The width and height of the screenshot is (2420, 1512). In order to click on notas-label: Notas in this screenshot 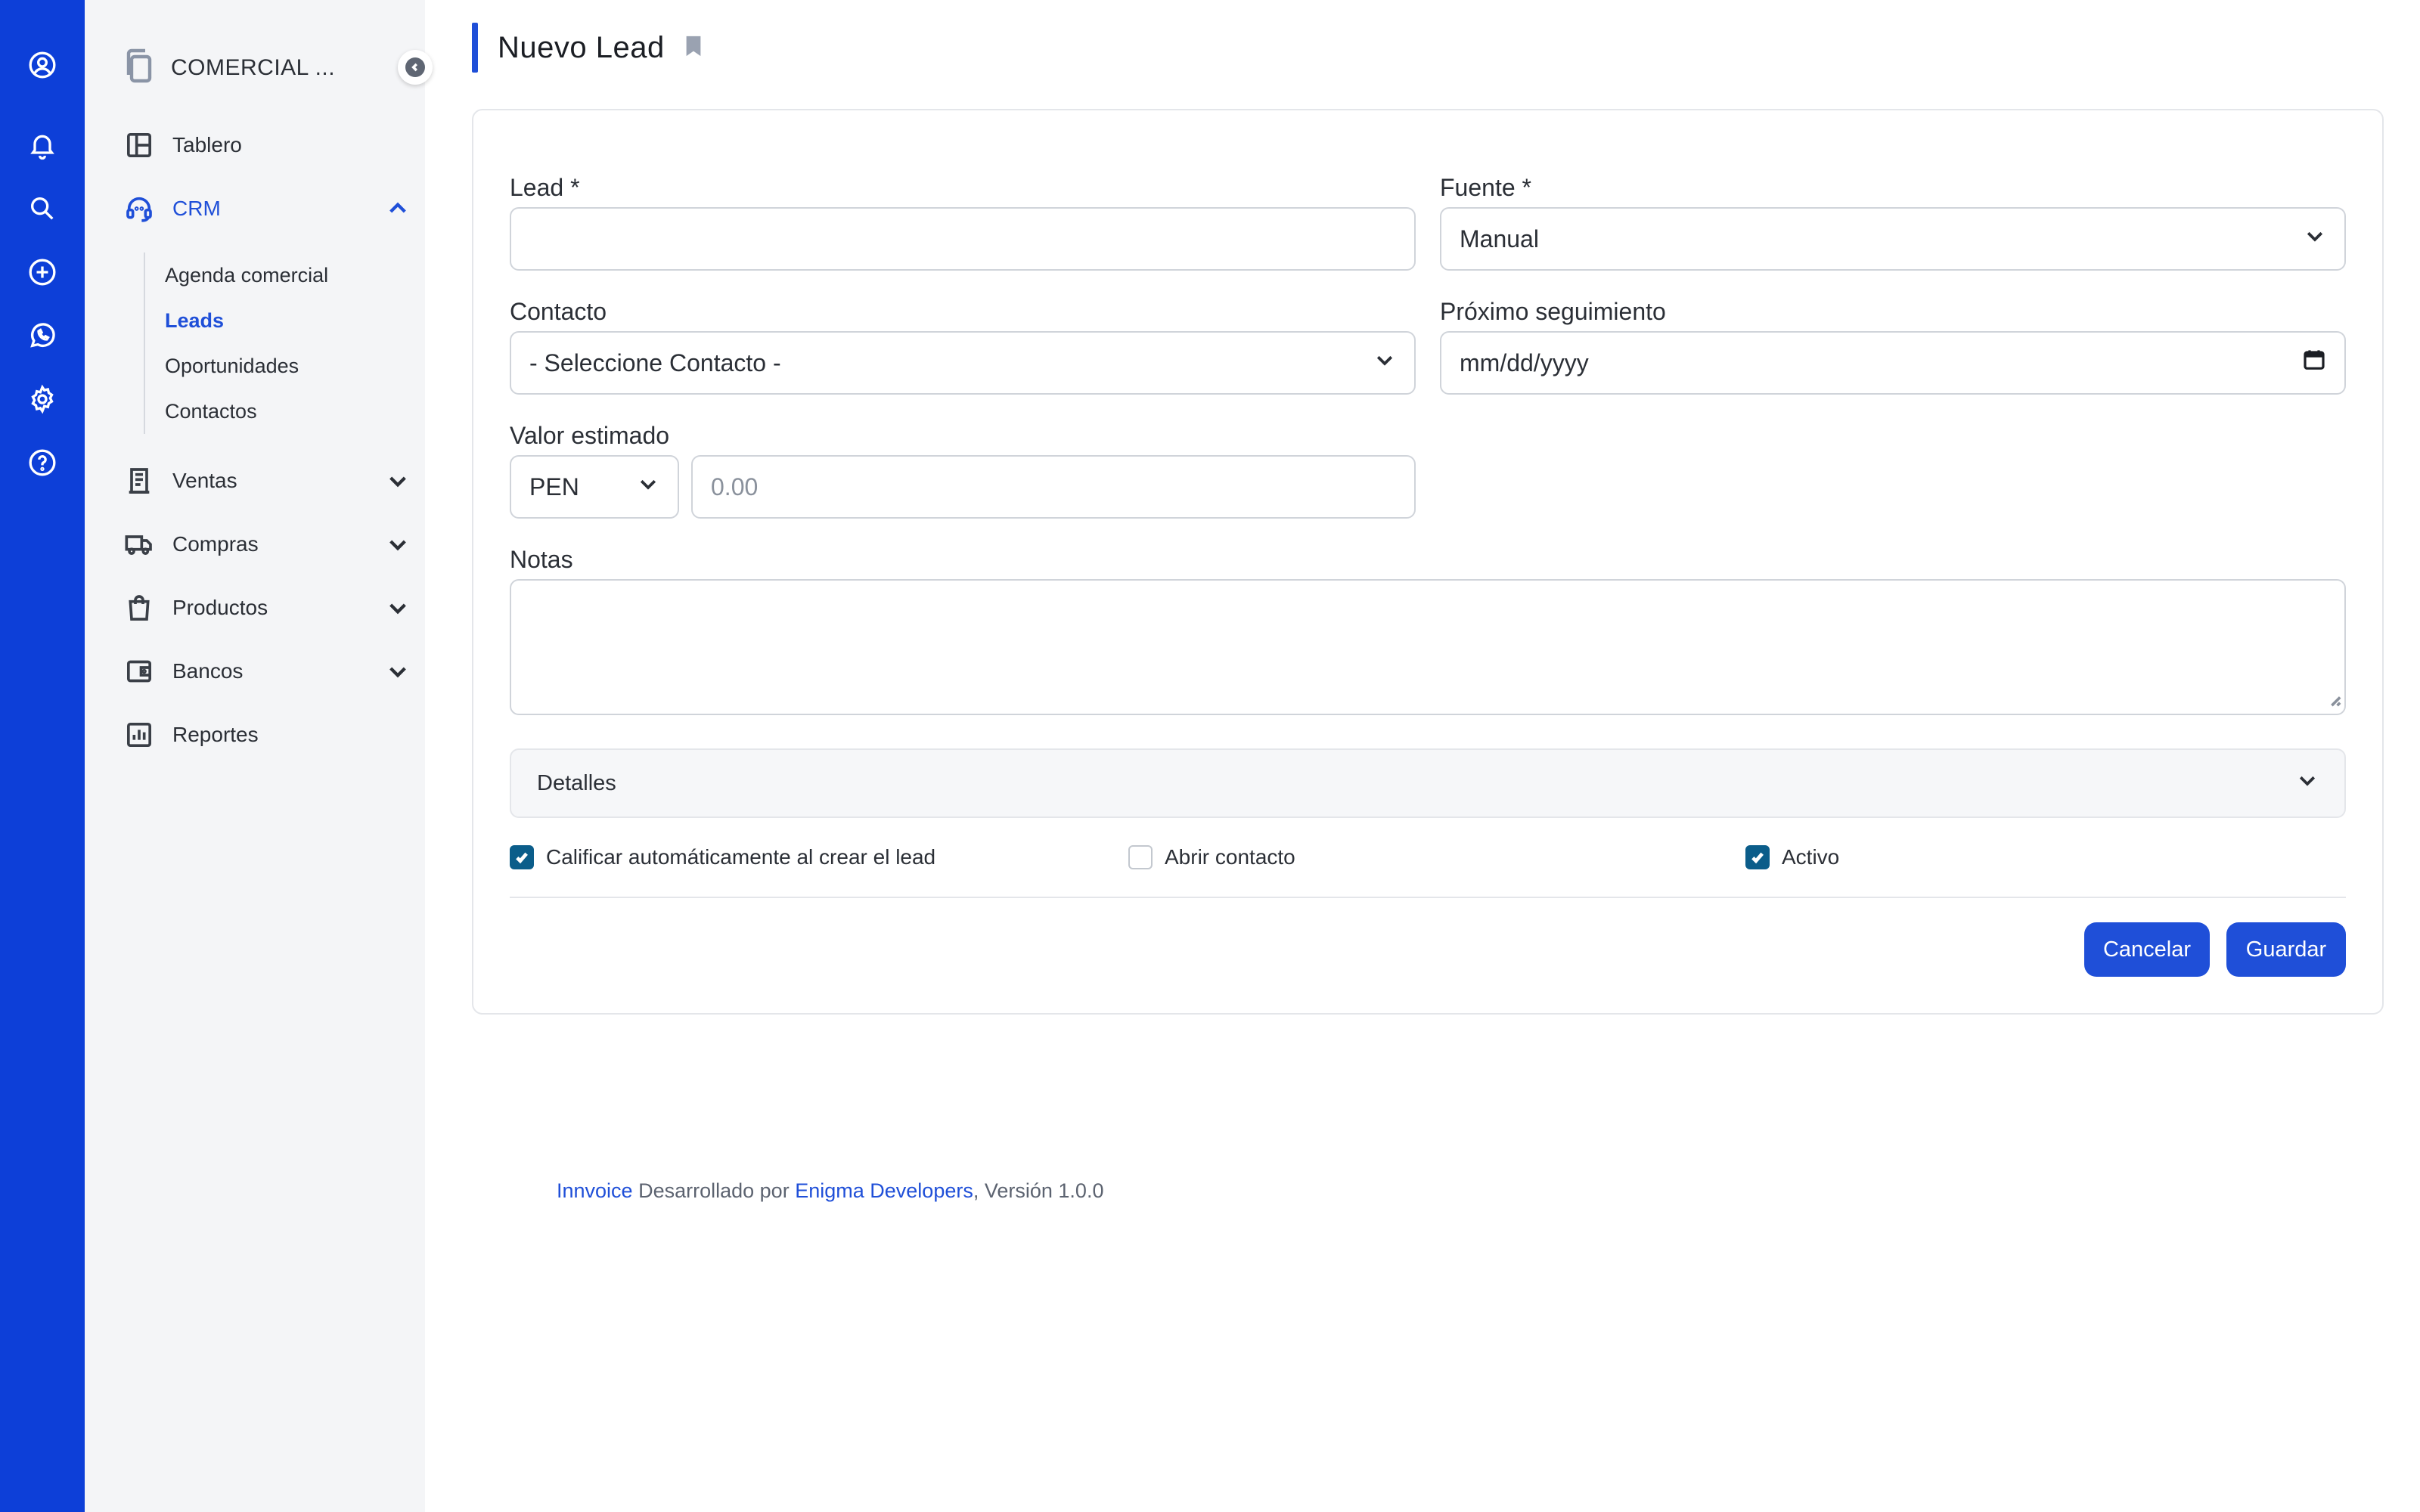, I will do `click(541, 559)`.